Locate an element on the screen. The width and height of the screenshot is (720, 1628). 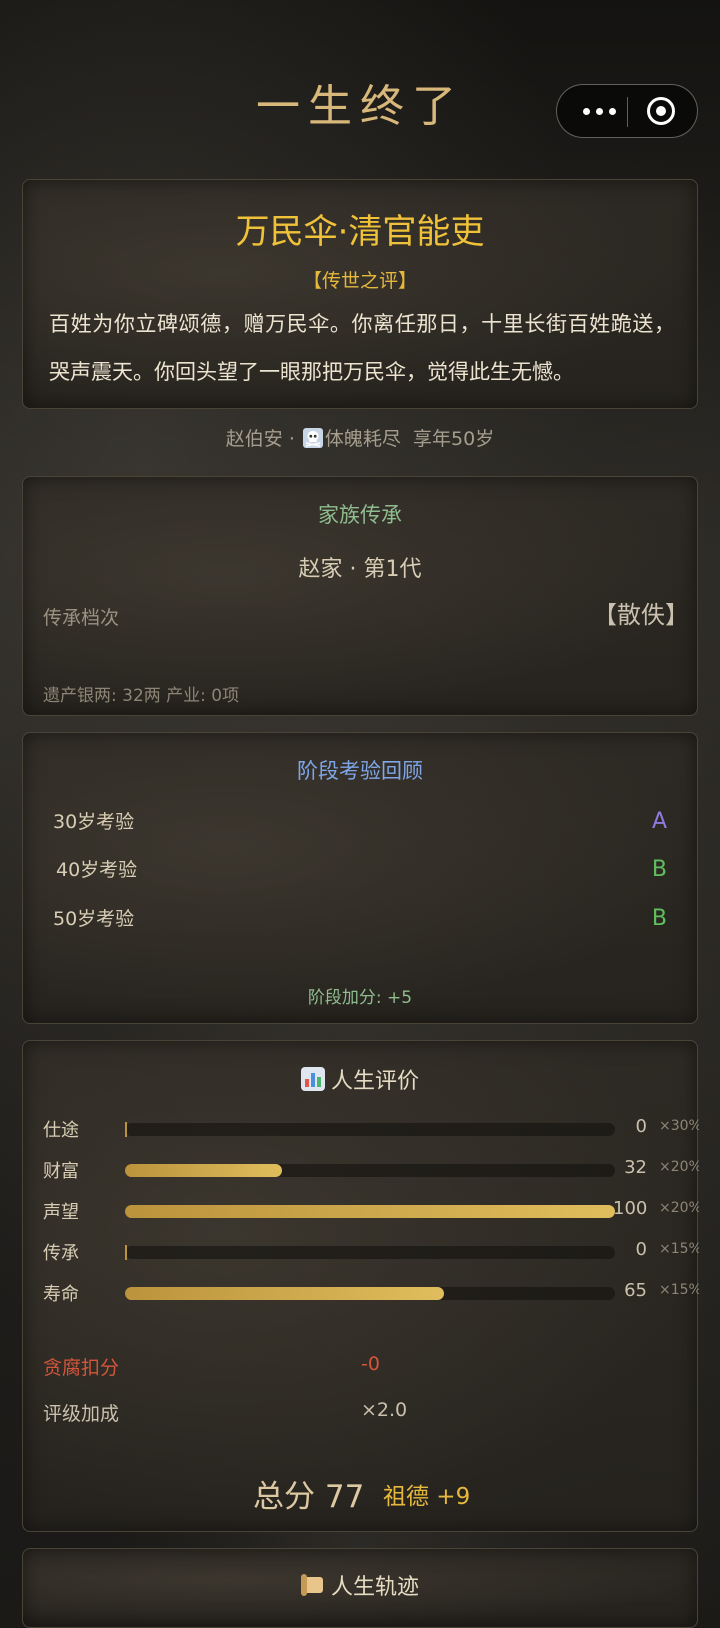
death-info: 赵伯安 · 体魄耗尽 享年50岁 is located at coordinates (360, 437).